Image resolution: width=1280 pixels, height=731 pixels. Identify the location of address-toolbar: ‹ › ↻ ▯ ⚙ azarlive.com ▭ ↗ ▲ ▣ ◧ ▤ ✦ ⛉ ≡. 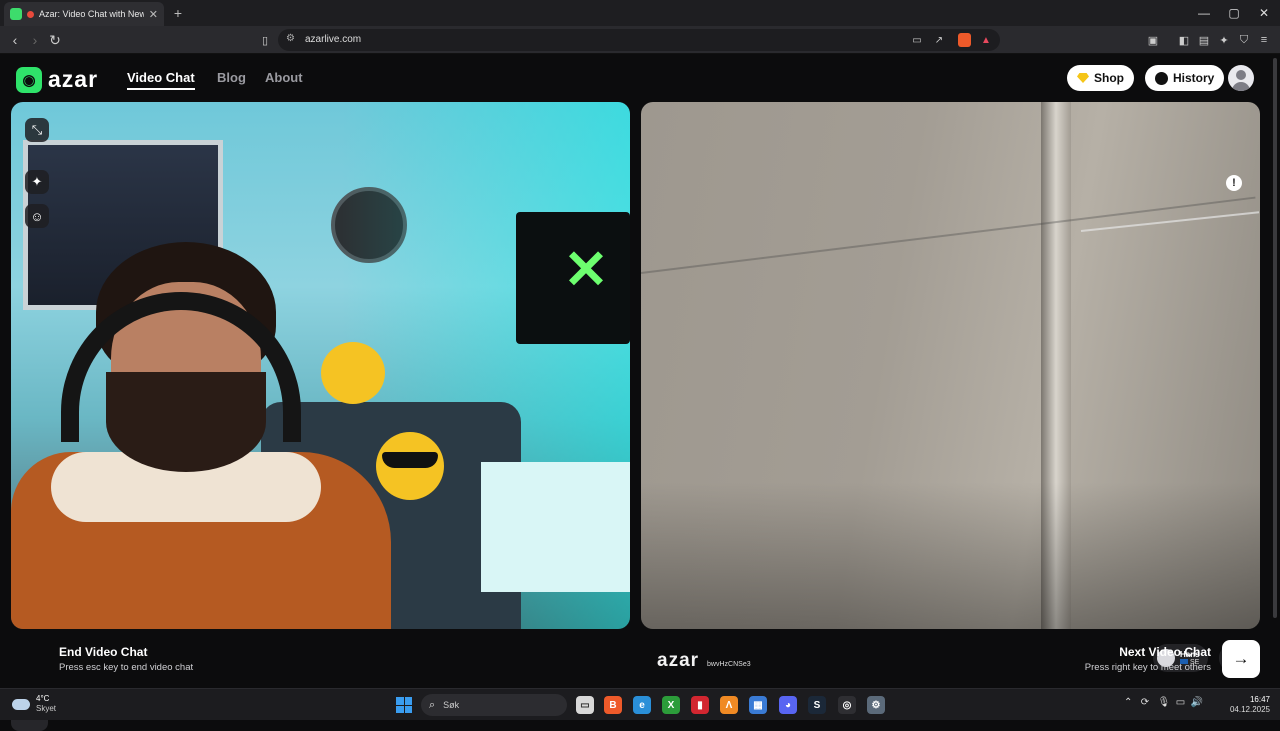
(640, 40).